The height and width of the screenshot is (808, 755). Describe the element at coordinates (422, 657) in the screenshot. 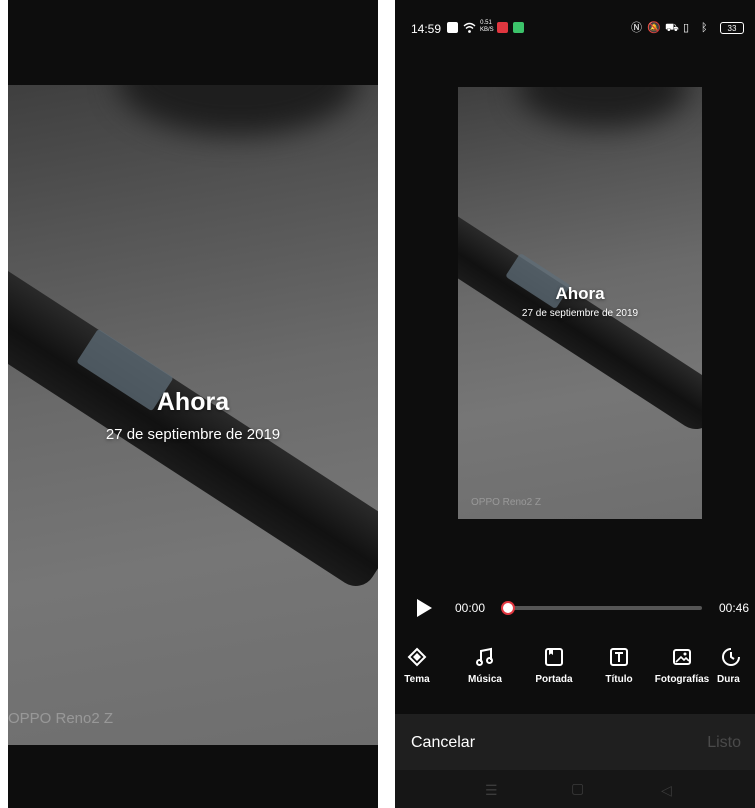

I see `theme-icon` at that location.